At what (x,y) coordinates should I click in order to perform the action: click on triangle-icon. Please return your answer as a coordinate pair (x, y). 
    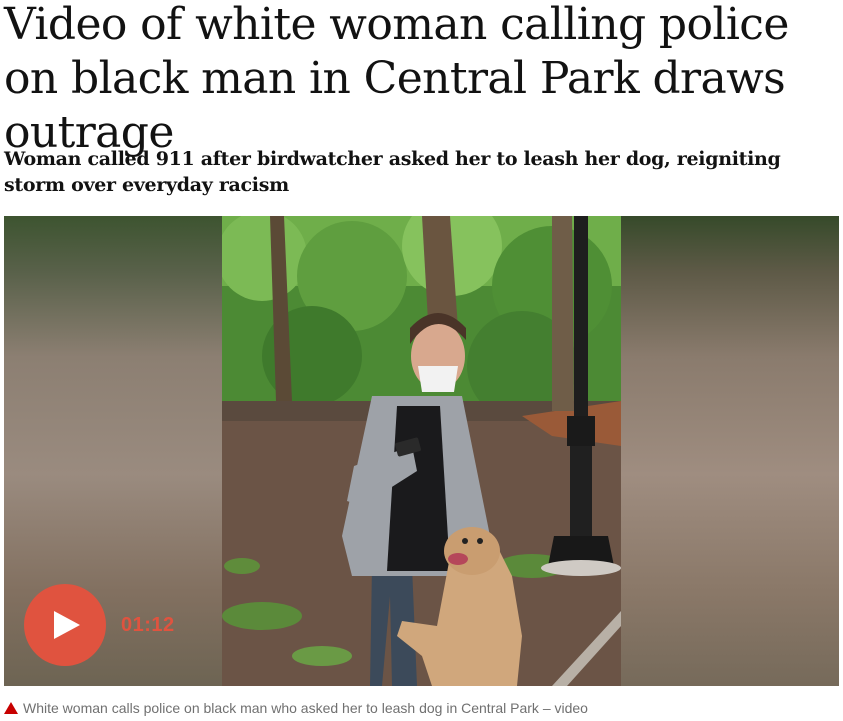
    Looking at the image, I should click on (11, 708).